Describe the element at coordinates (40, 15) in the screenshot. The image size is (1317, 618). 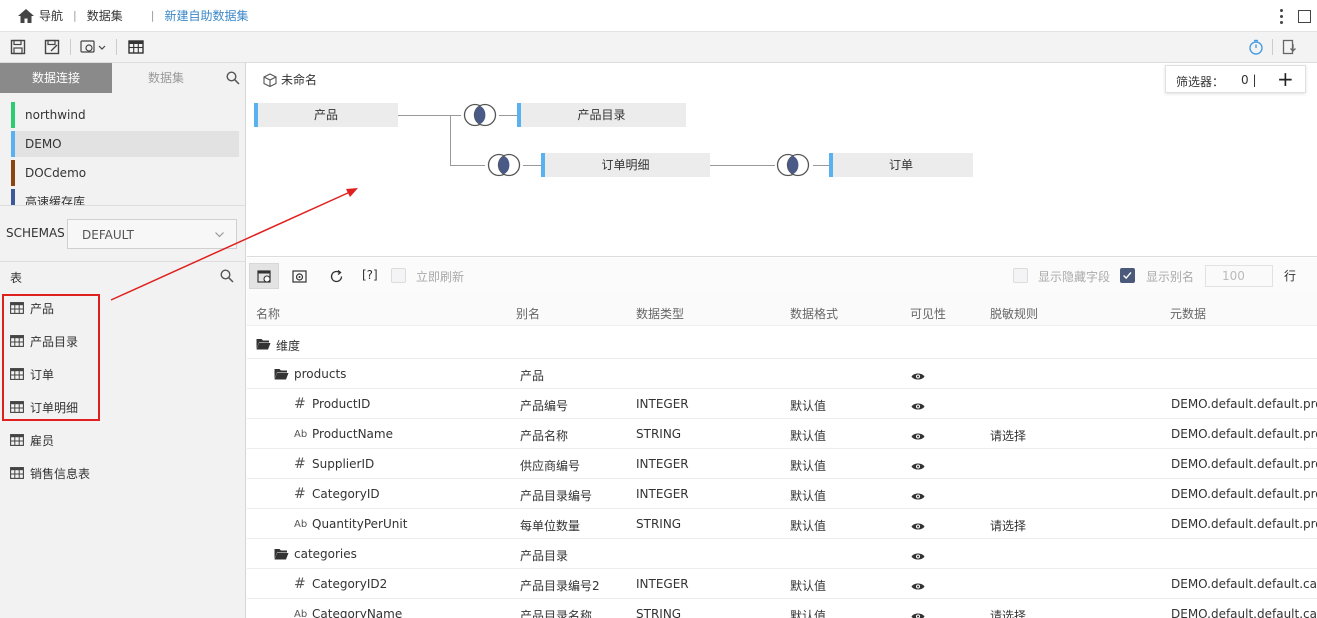
I see `home-link: 导航` at that location.